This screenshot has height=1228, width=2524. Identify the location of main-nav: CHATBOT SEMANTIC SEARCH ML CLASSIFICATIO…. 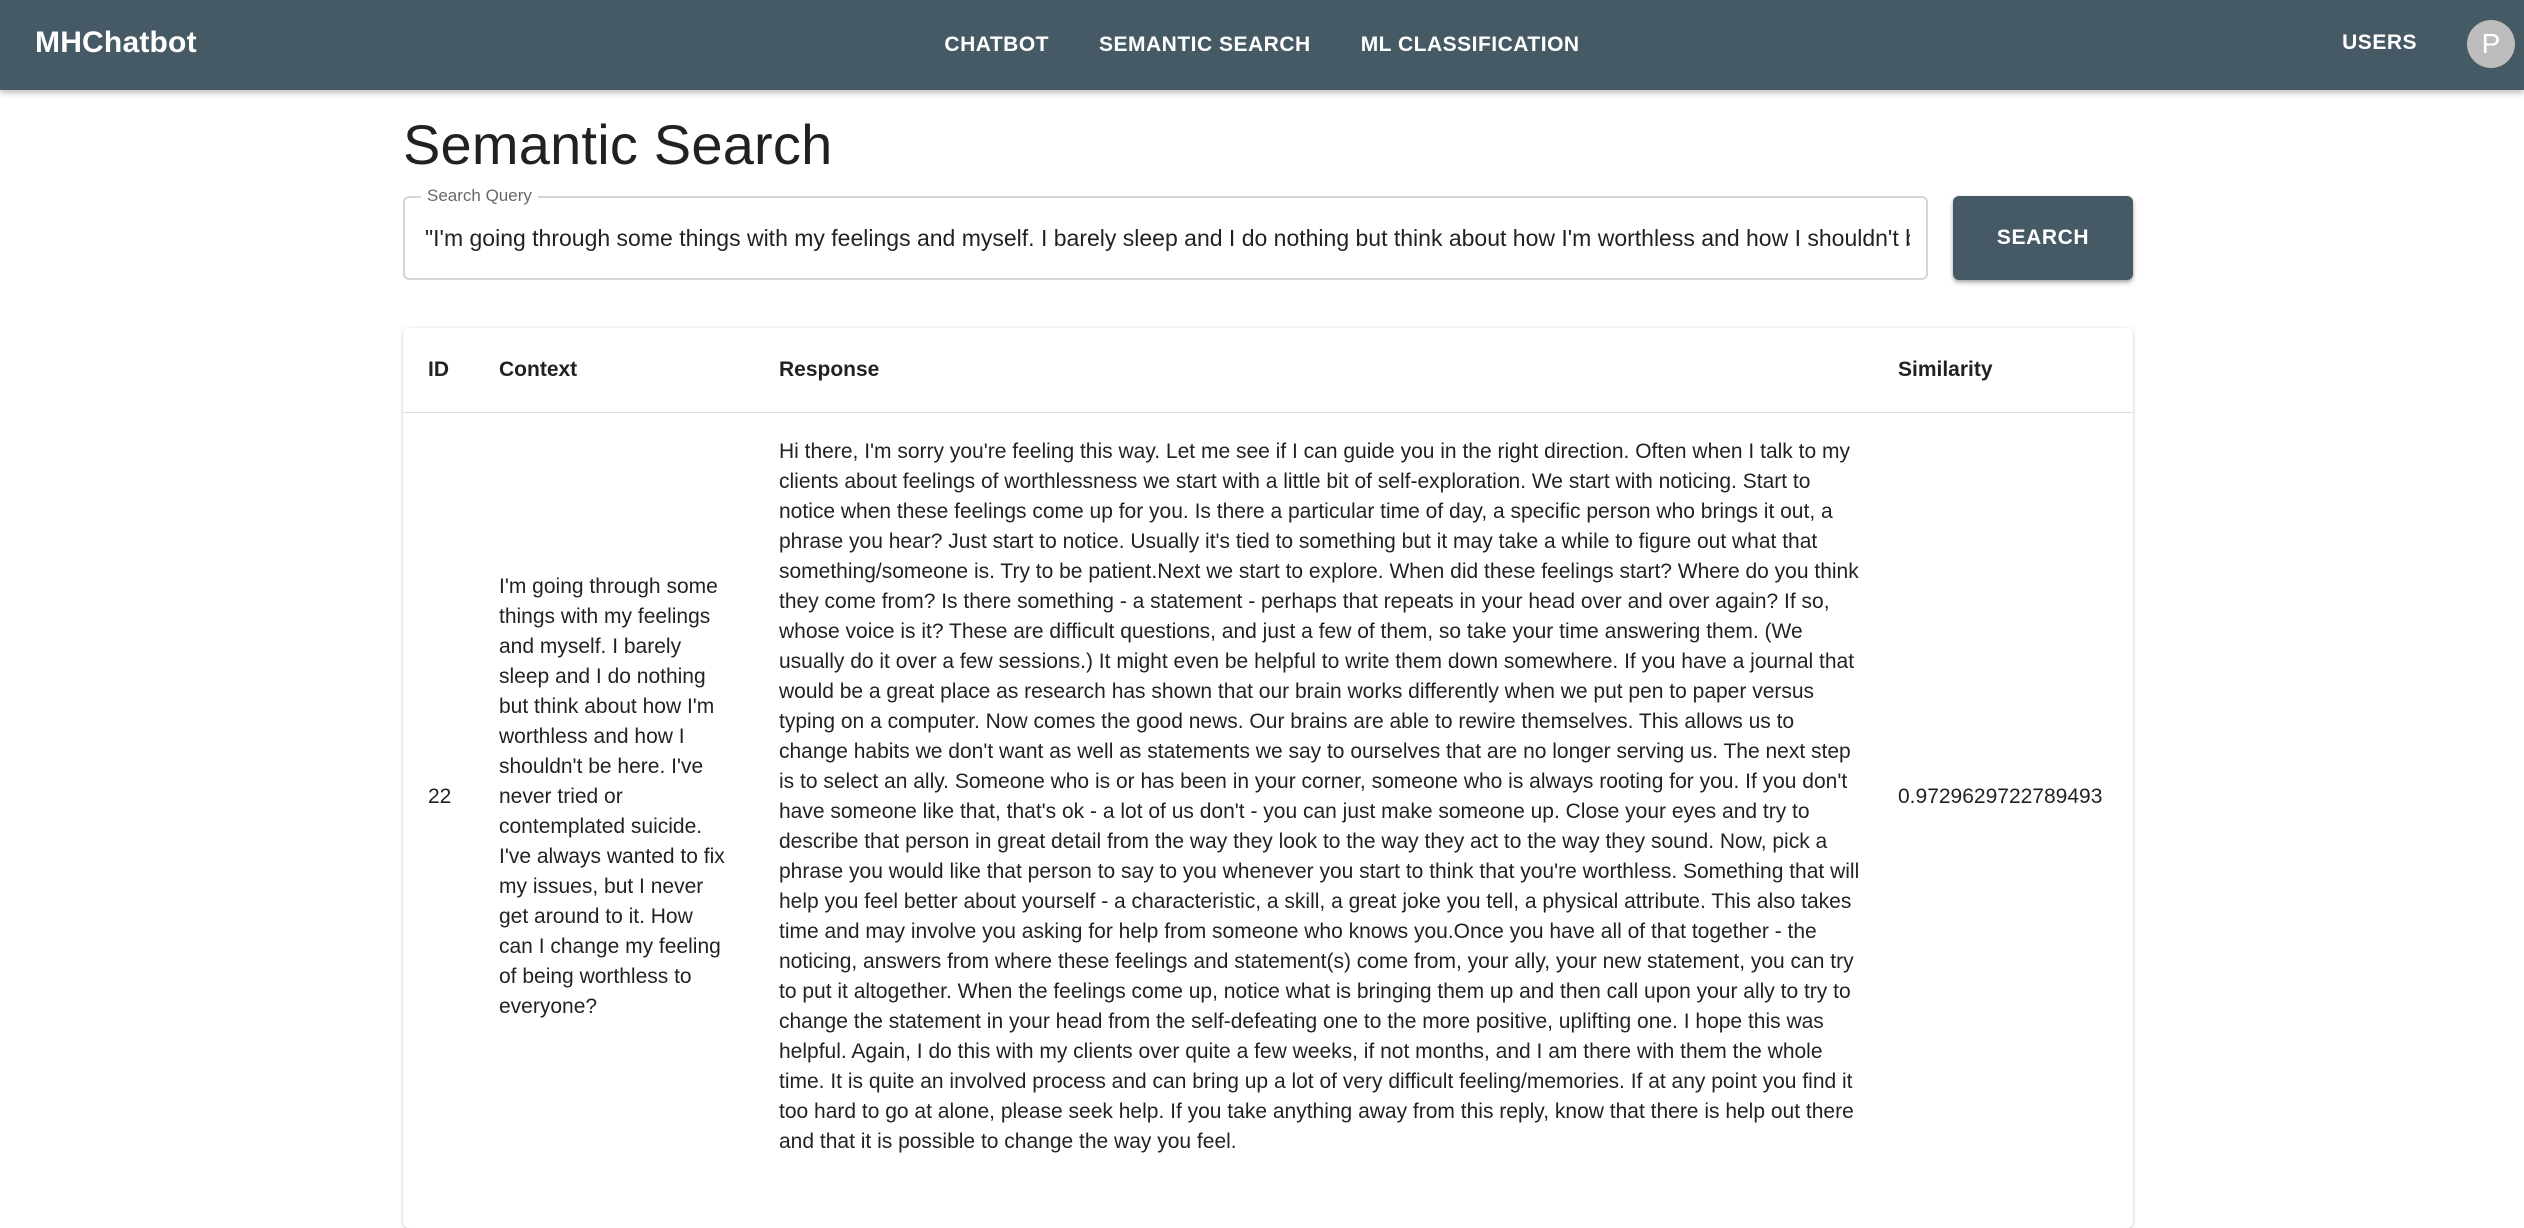
(1262, 45).